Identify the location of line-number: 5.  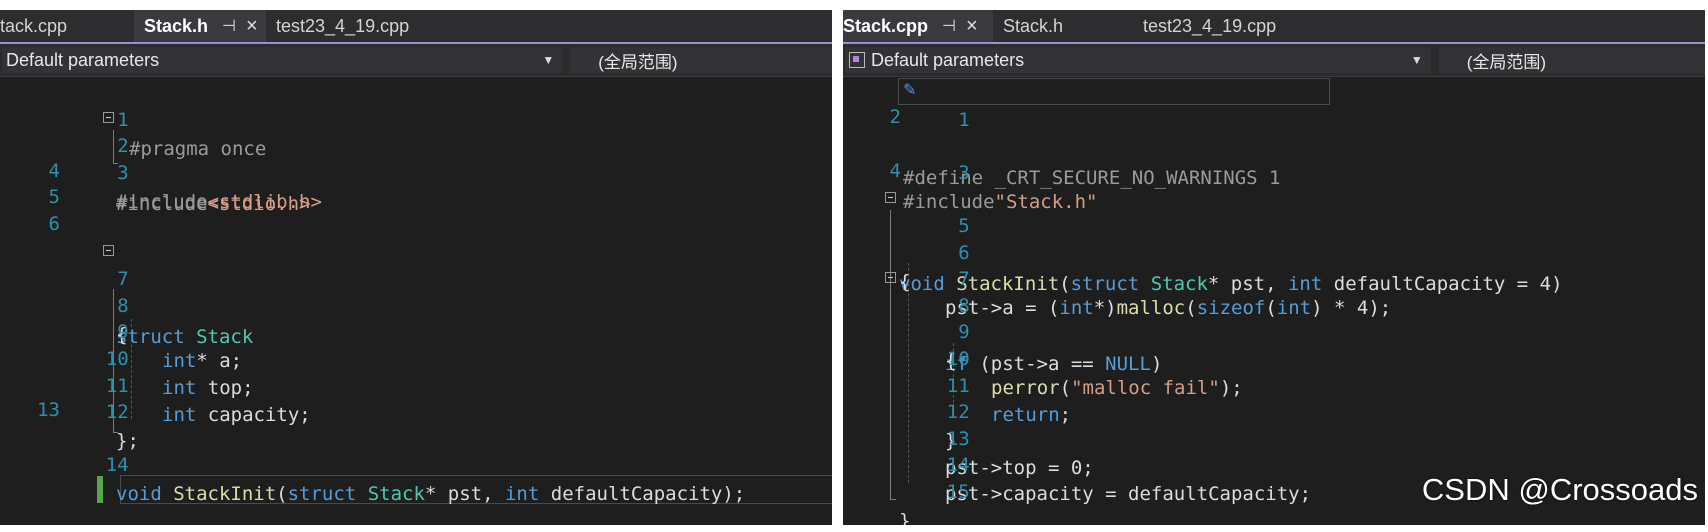
(54, 197).